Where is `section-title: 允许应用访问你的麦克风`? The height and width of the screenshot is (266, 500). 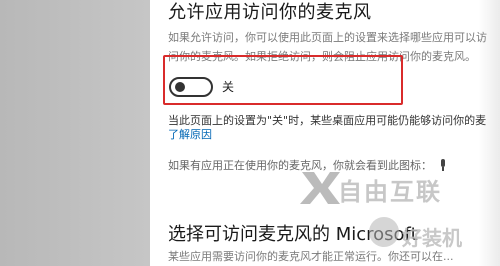 section-title: 允许应用访问你的麦克风 is located at coordinates (270, 12).